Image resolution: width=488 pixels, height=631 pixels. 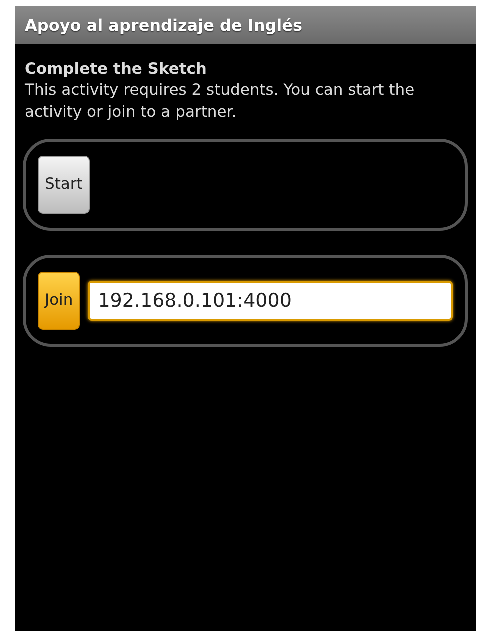 What do you see at coordinates (116, 69) in the screenshot?
I see `activity-heading: Complete the Sketch` at bounding box center [116, 69].